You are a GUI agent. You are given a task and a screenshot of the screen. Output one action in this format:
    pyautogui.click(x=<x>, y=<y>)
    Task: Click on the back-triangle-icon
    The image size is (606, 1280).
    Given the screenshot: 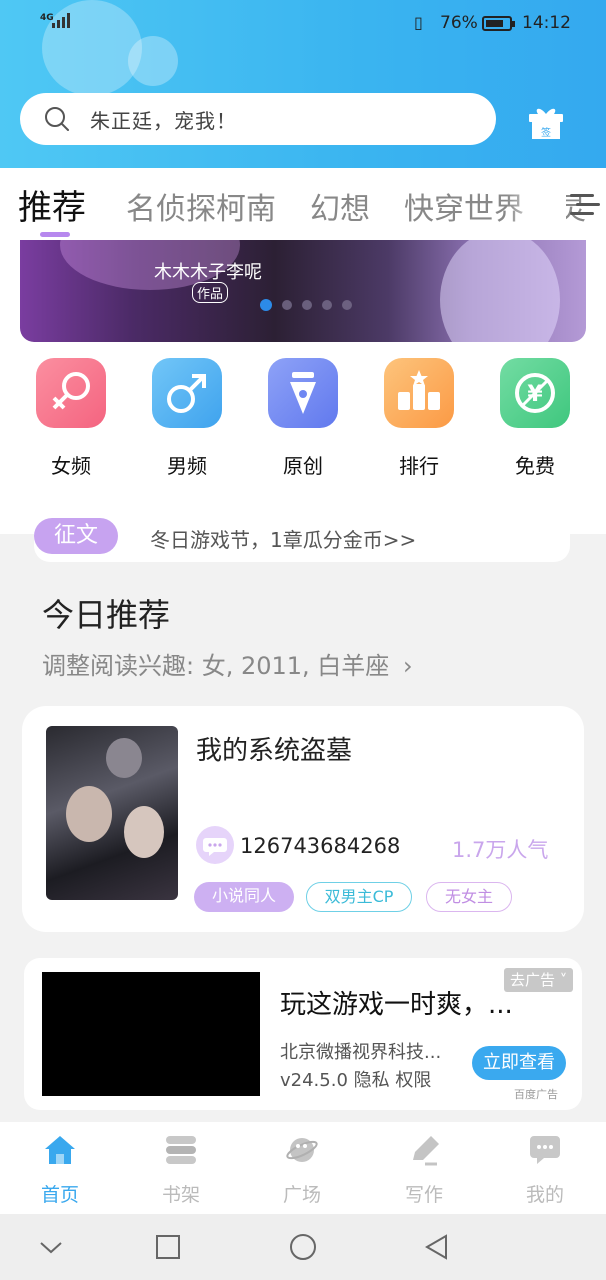 What is the action you would take?
    pyautogui.click(x=437, y=1247)
    